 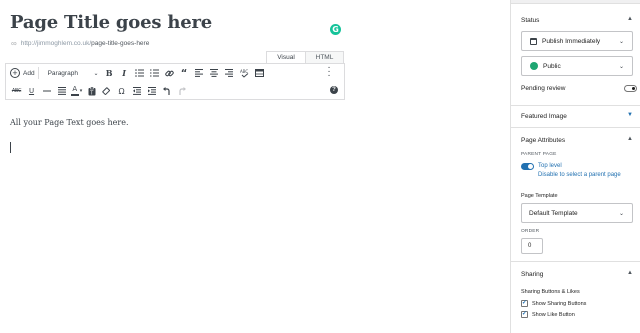 What do you see at coordinates (181, 91) in the screenshot?
I see `redo-icon` at bounding box center [181, 91].